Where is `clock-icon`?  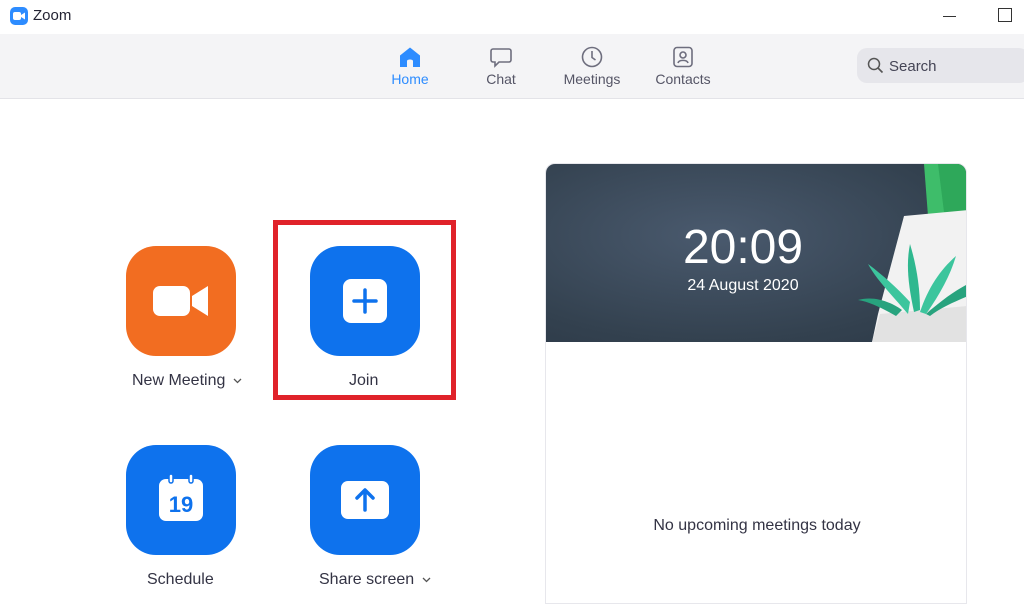
clock-icon is located at coordinates (592, 57).